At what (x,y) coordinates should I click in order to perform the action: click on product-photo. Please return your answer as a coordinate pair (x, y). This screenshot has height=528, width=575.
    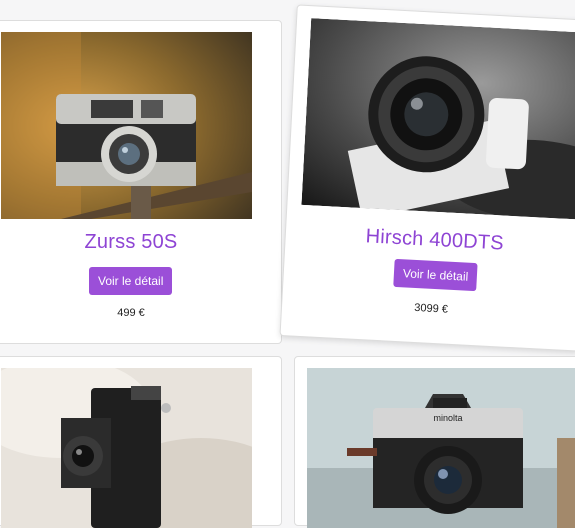
    Looking at the image, I should click on (126, 448).